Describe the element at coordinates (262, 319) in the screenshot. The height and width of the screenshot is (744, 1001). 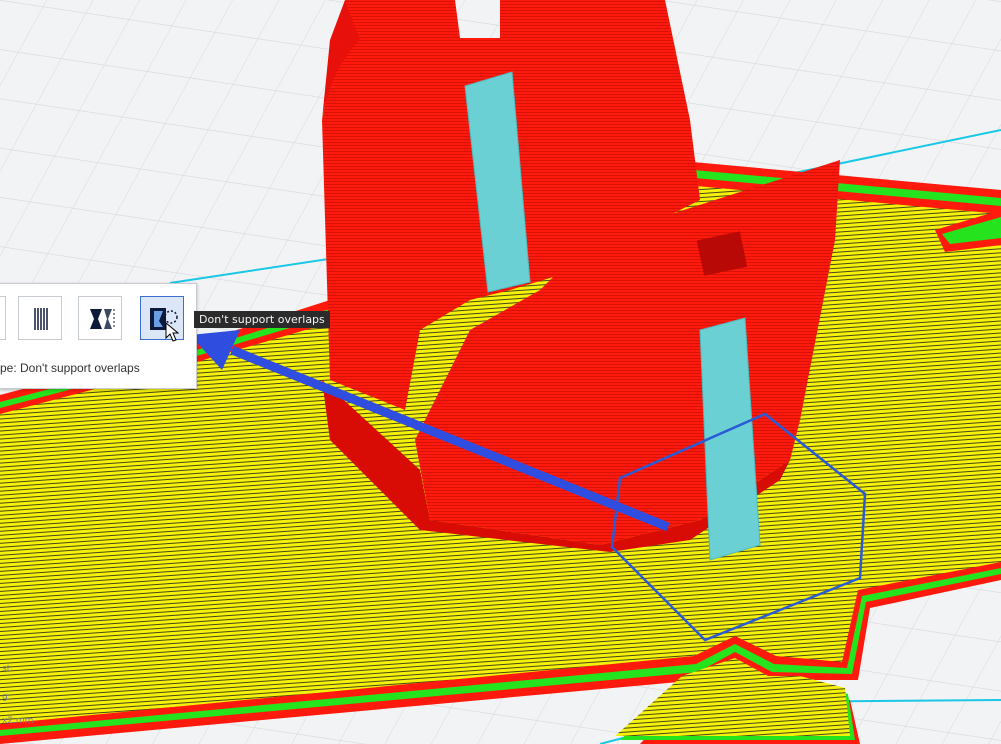
I see `tooltip: Don't support overlaps` at that location.